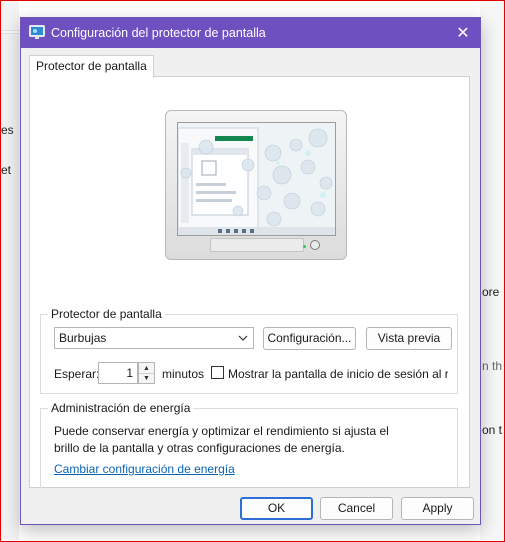  What do you see at coordinates (409, 338) in the screenshot?
I see `preview-button: Vista previa` at bounding box center [409, 338].